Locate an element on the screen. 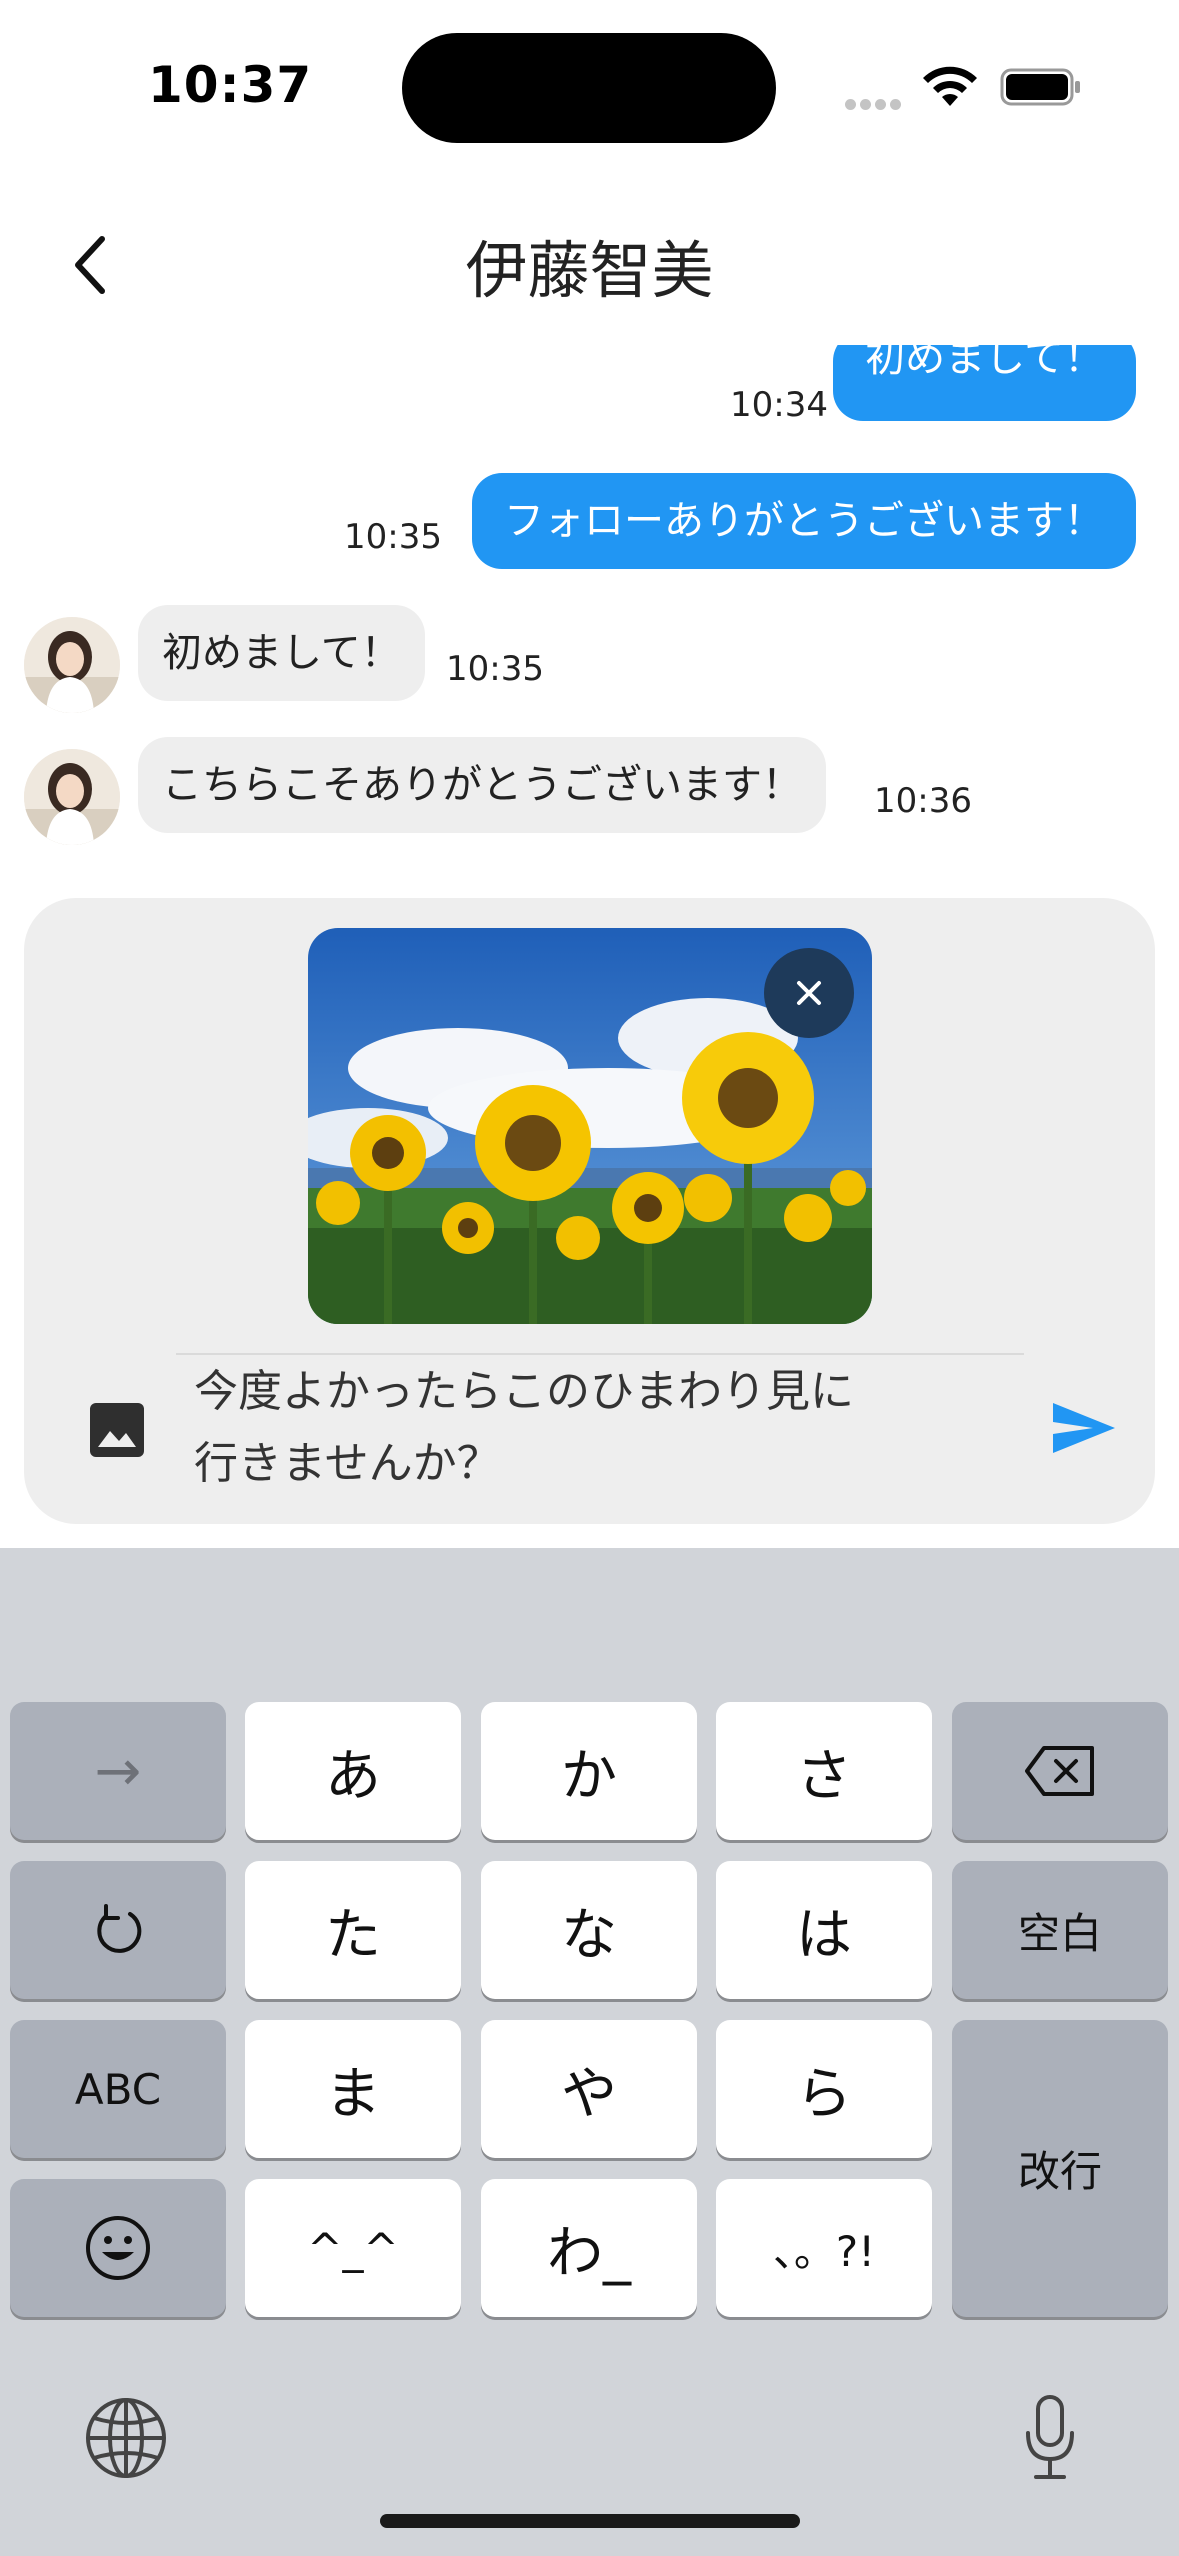 The image size is (1179, 2556). dictation-button is located at coordinates (1050, 2438).